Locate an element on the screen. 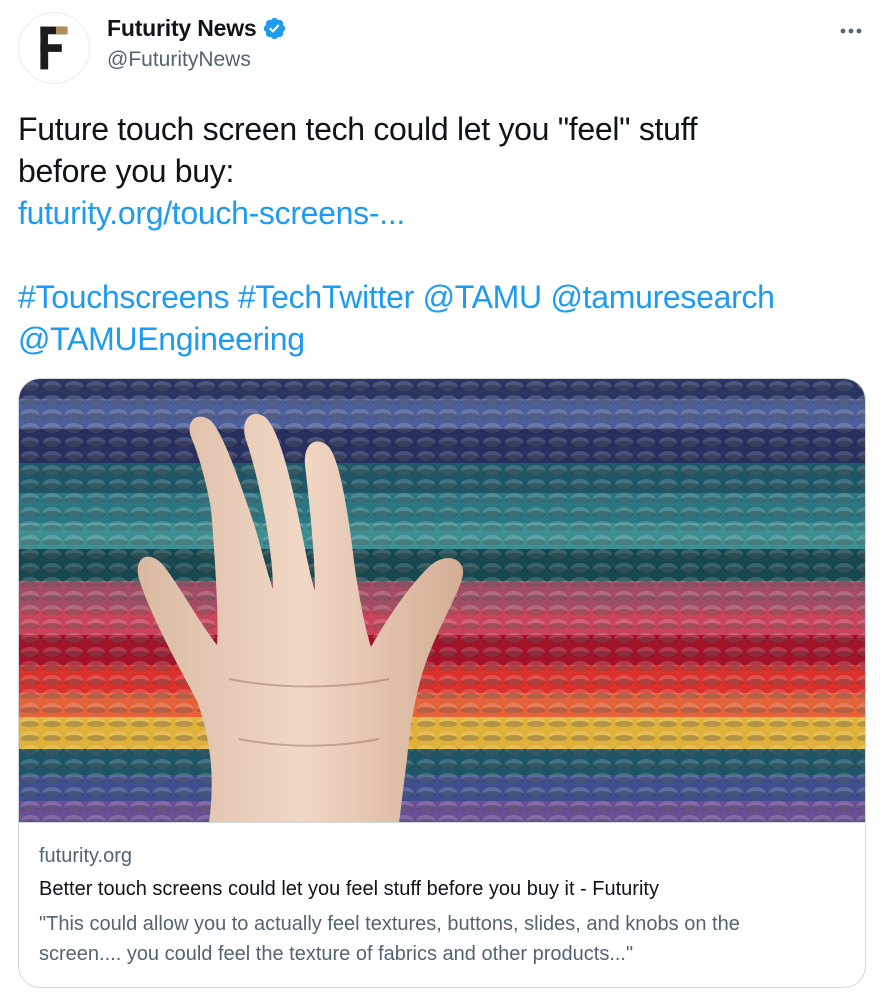 This screenshot has height=1004, width=884. verified-badge-icon is located at coordinates (275, 28).